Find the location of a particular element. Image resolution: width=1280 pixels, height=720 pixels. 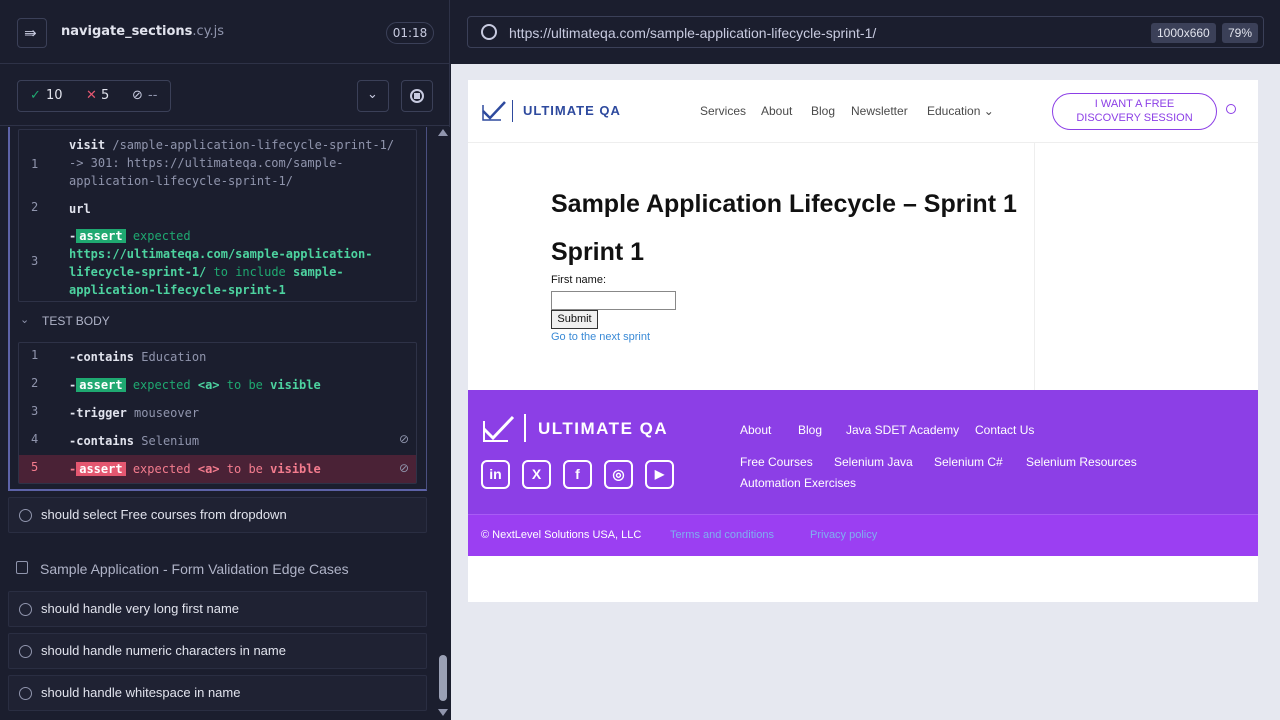

command-contains: 4 -contains Selenium ⊘ is located at coordinates (217, 441).